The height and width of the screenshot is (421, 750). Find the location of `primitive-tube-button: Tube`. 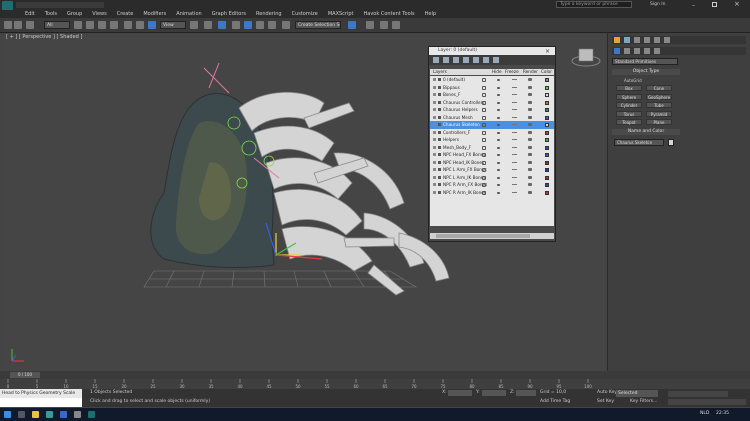

primitive-tube-button: Tube is located at coordinates (659, 105).